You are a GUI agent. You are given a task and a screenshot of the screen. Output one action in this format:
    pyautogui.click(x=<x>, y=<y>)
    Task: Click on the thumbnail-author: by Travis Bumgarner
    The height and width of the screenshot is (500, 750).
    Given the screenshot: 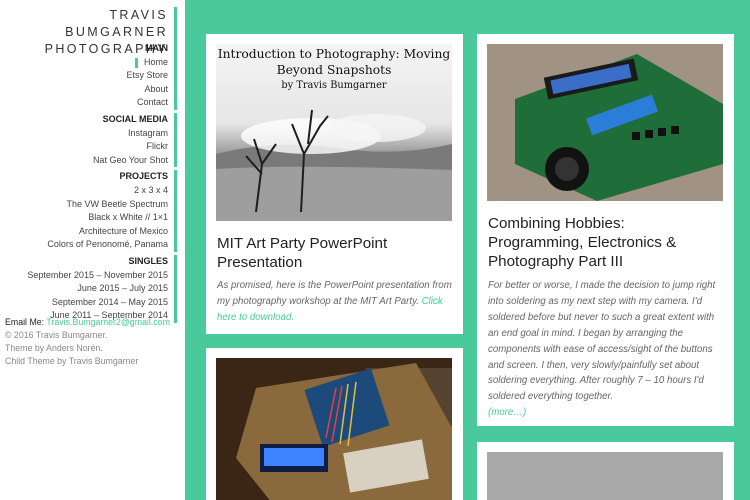 What is the action you would take?
    pyautogui.click(x=334, y=85)
    